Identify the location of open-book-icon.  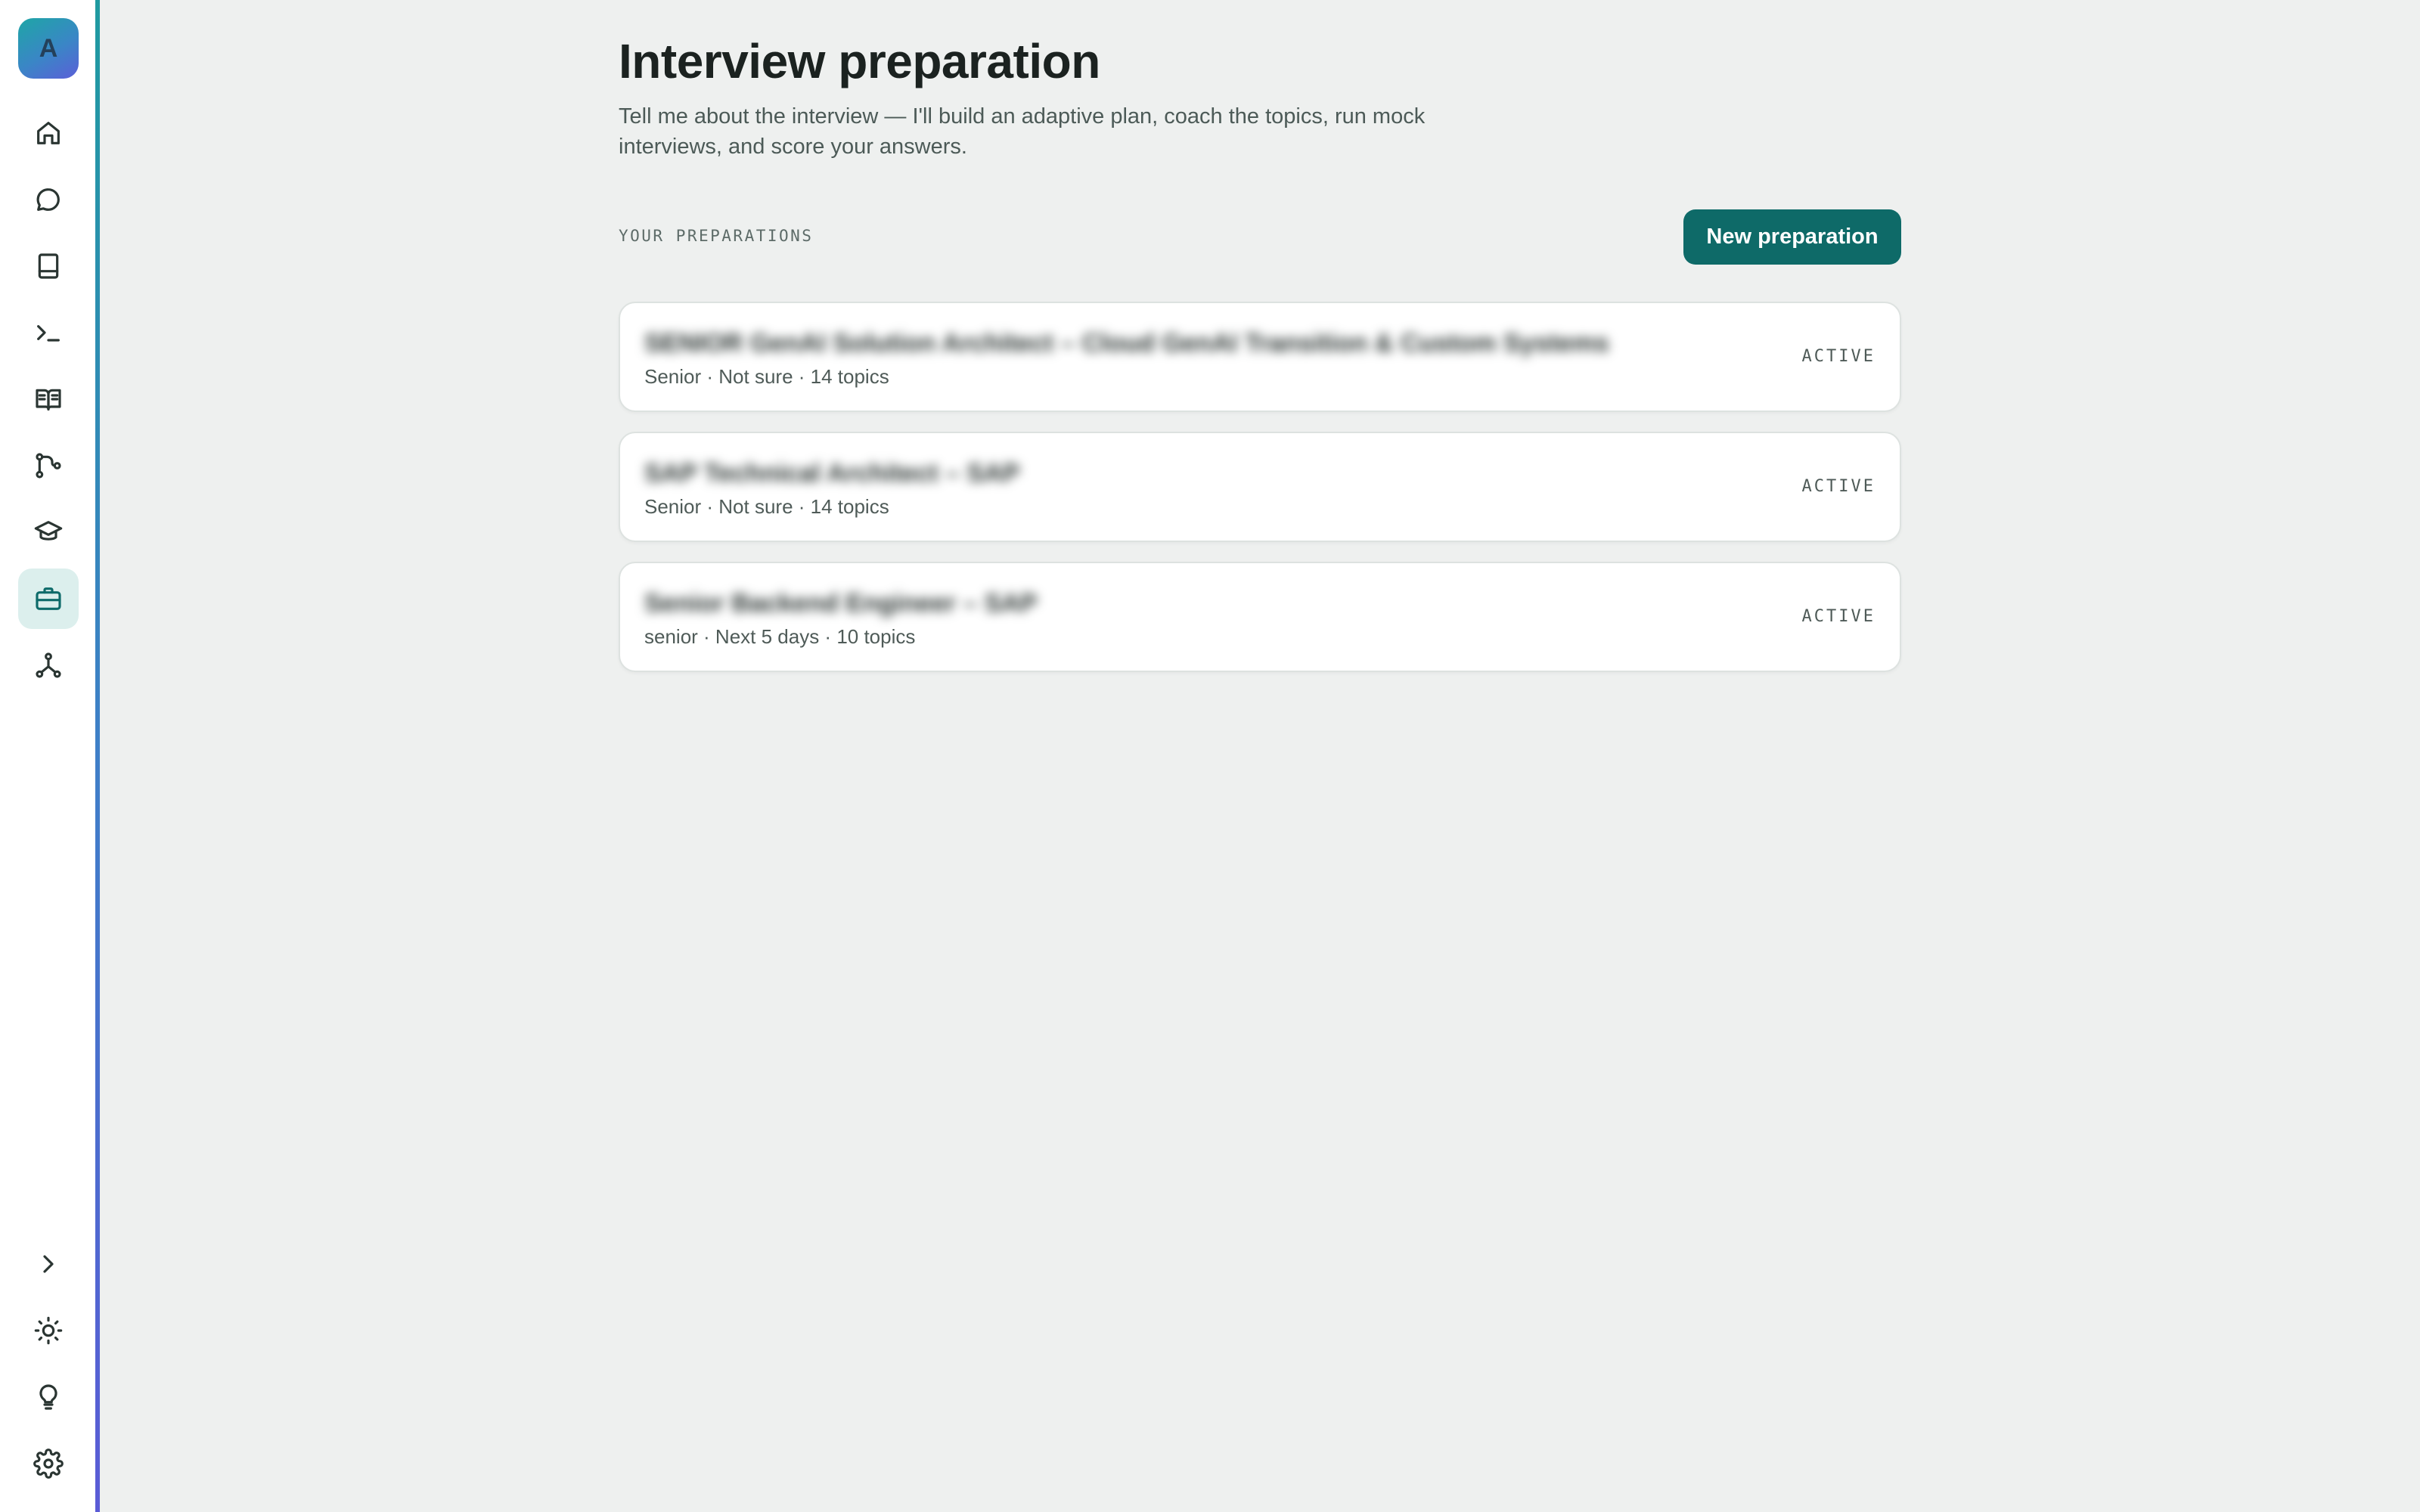
(48, 400).